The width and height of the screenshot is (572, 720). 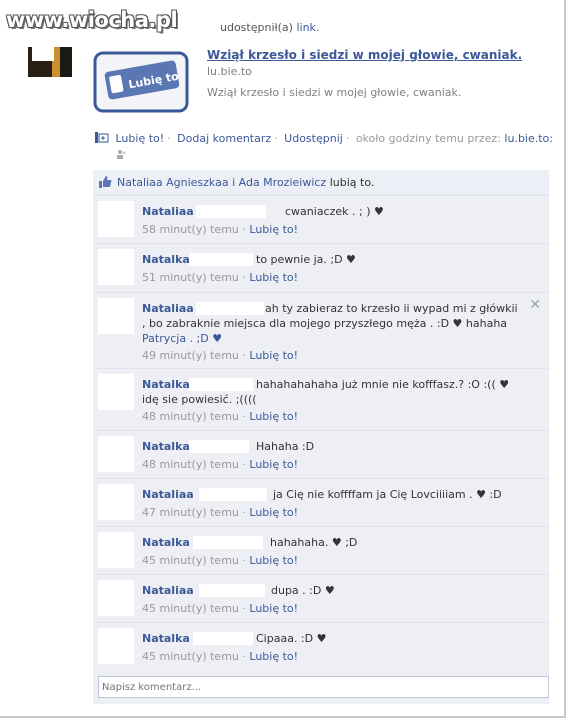 I want to click on comment-time: 49 minut(y) temu, so click(x=190, y=355).